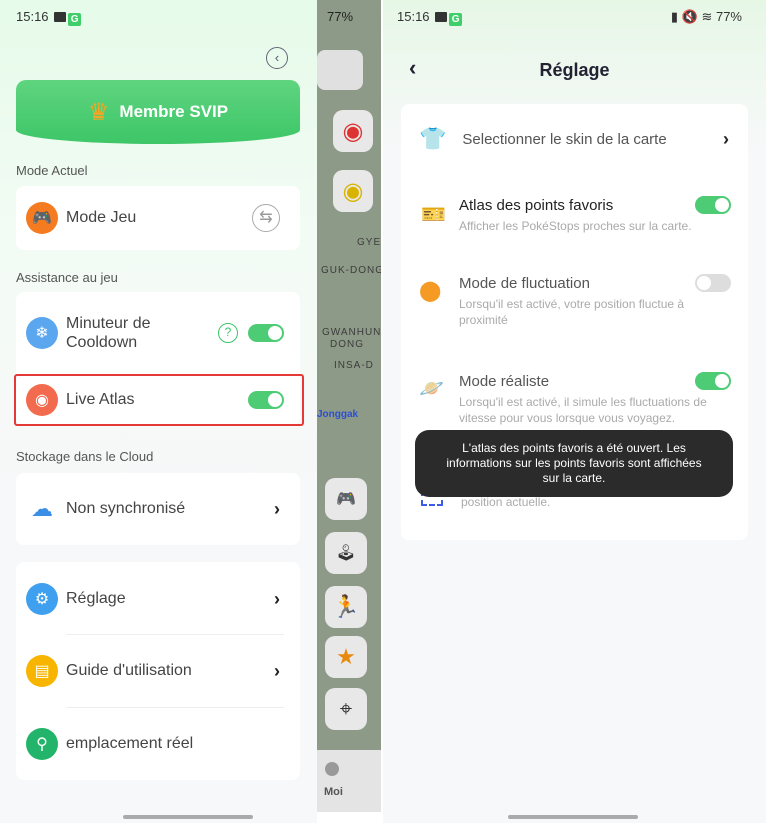 This screenshot has height=823, width=766. Describe the element at coordinates (333, 792) in the screenshot. I see `tab-label: Moi` at that location.